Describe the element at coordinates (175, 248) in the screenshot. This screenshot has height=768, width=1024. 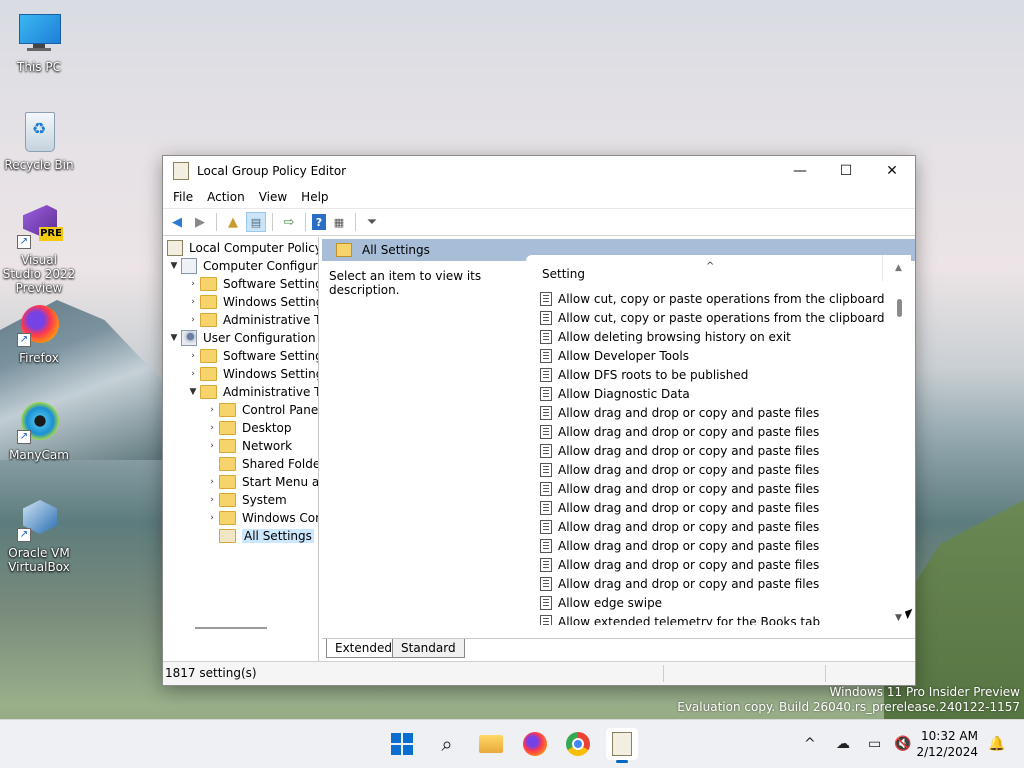
I see `policy-icon` at that location.